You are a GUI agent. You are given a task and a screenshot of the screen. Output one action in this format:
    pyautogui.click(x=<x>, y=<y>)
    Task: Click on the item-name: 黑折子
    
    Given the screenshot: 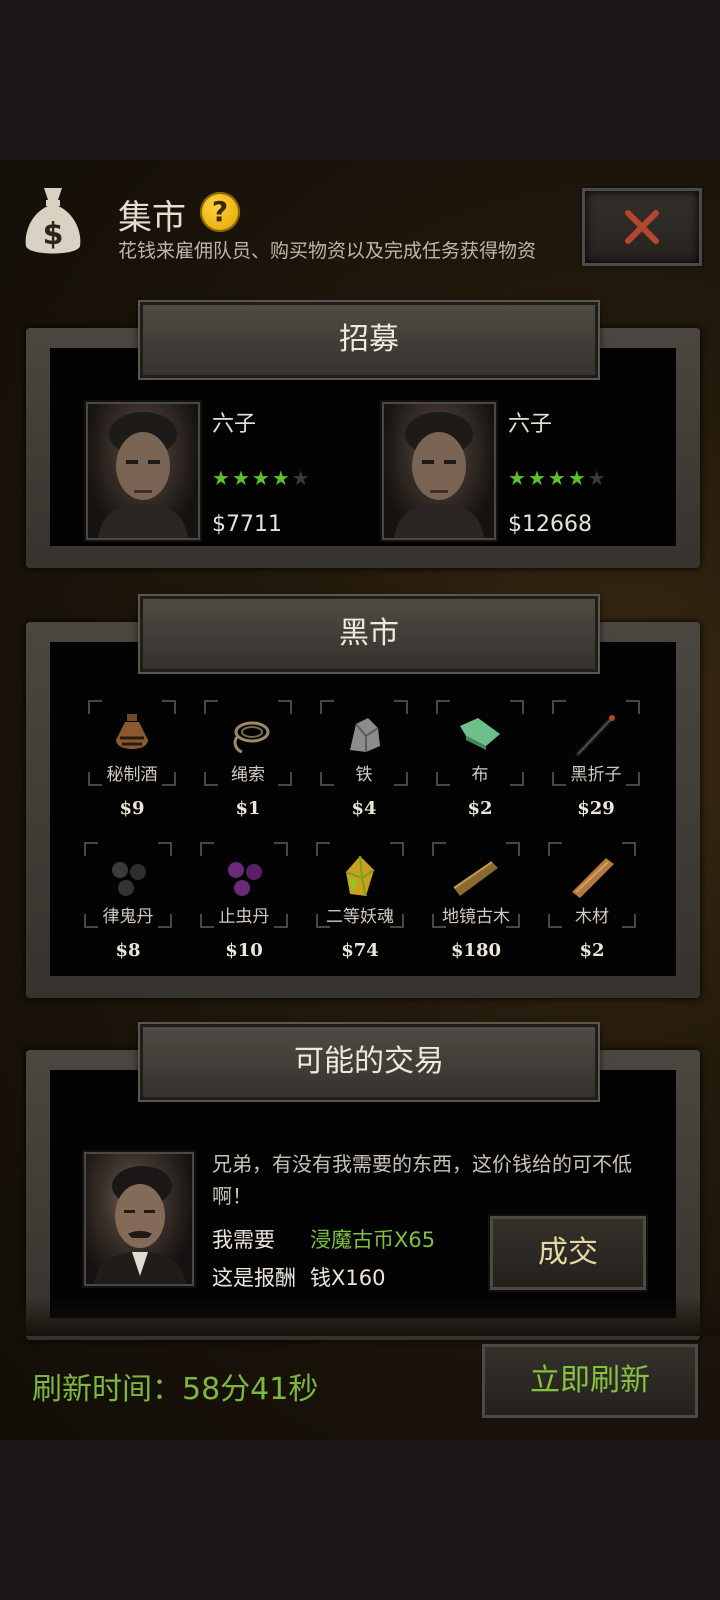 What is the action you would take?
    pyautogui.click(x=596, y=775)
    